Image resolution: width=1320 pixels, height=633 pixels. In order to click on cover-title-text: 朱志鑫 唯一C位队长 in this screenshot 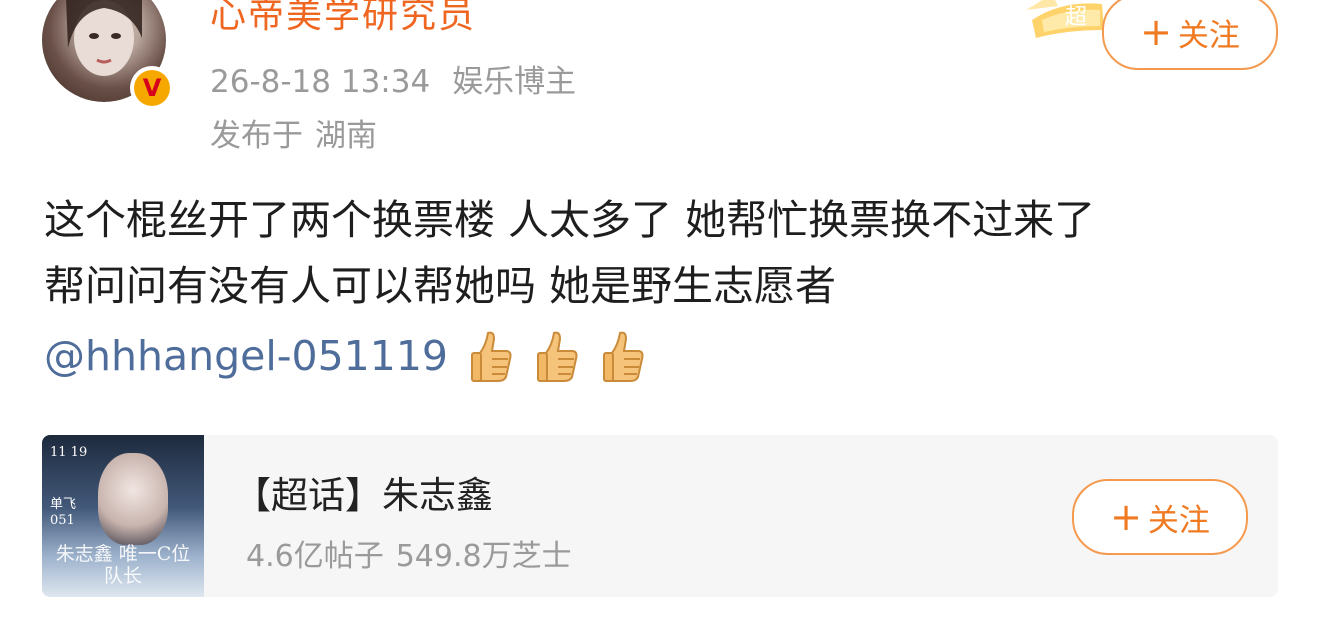, I will do `click(123, 565)`.